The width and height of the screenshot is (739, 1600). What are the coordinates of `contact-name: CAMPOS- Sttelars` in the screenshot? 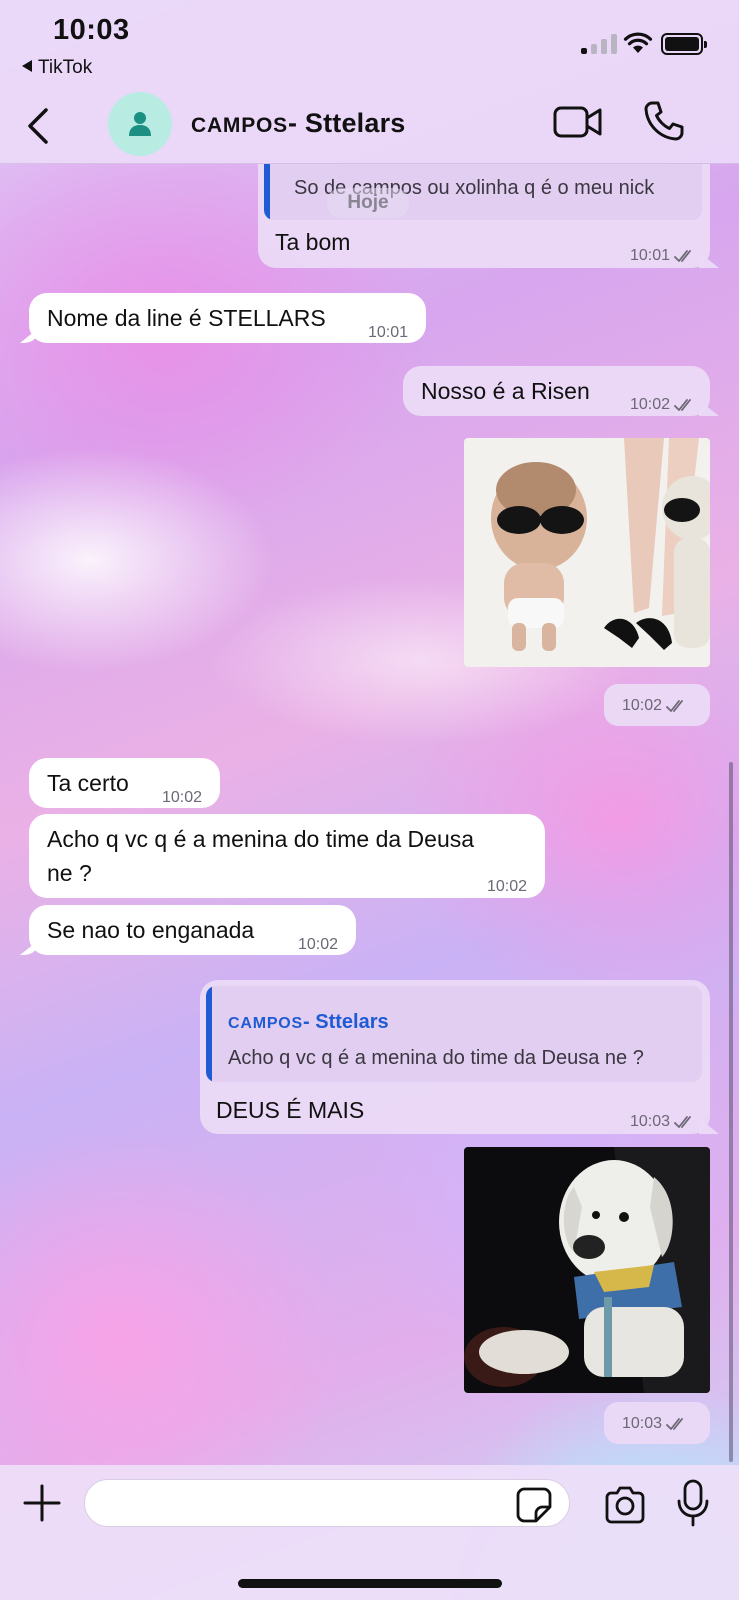 It's located at (298, 123).